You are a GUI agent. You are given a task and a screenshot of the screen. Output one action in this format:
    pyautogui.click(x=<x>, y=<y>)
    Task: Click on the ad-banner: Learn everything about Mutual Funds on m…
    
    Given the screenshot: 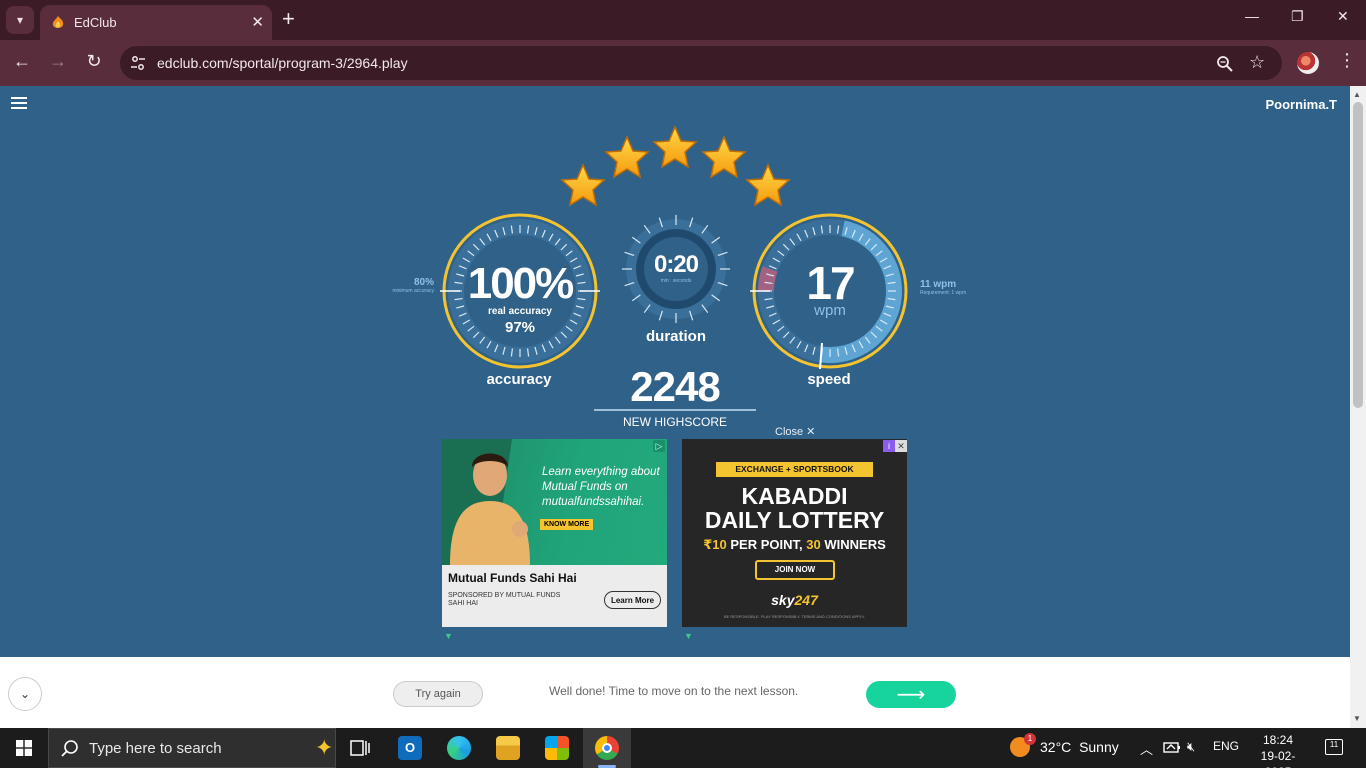 What is the action you would take?
    pyautogui.click(x=554, y=502)
    